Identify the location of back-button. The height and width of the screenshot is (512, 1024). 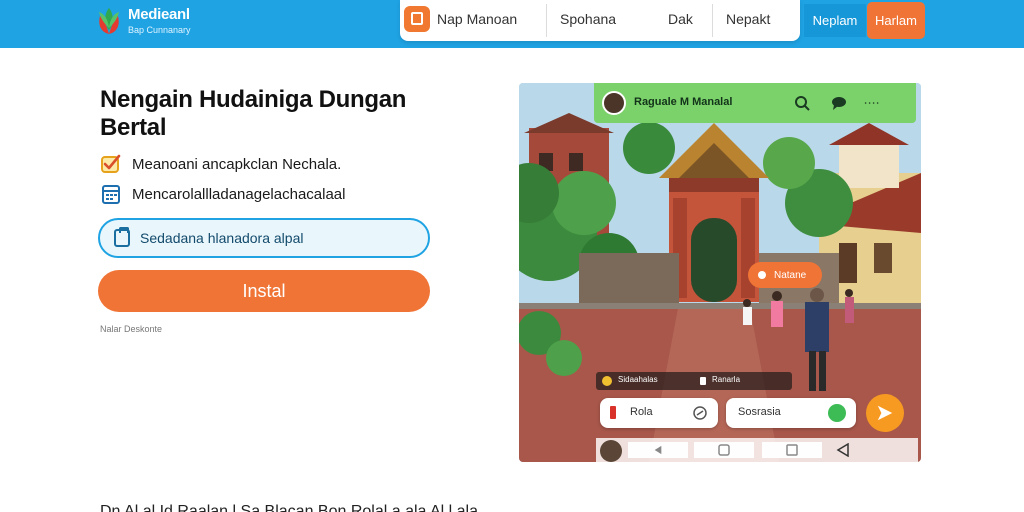
(658, 450).